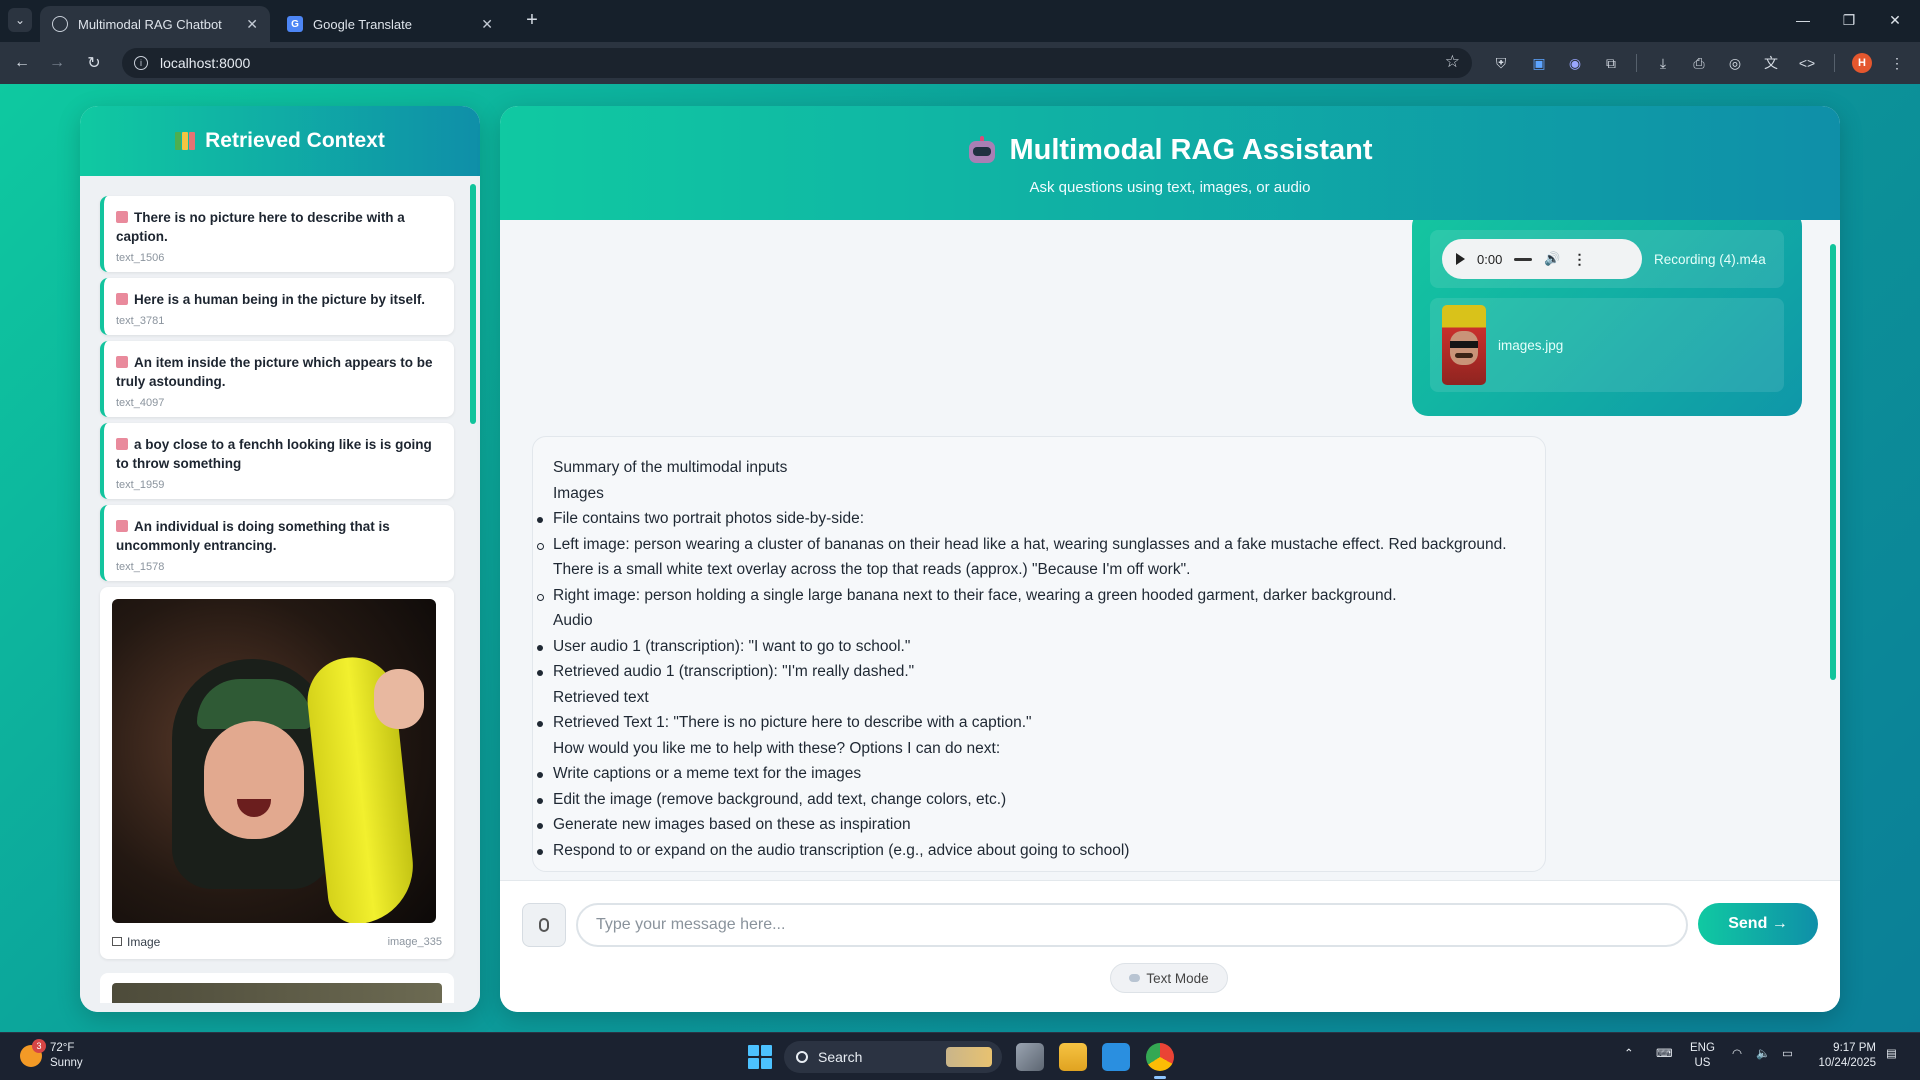 Image resolution: width=1920 pixels, height=1080 pixels. What do you see at coordinates (1030, 1057) in the screenshot?
I see `task-view-icon` at bounding box center [1030, 1057].